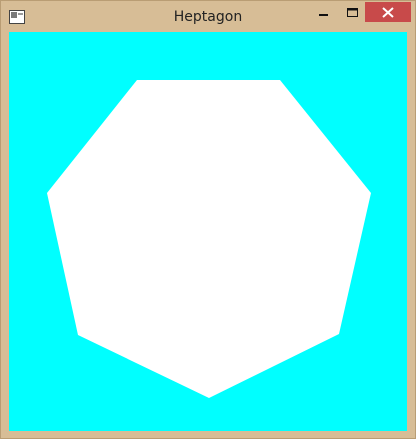  I want to click on maximize-button, so click(352, 12).